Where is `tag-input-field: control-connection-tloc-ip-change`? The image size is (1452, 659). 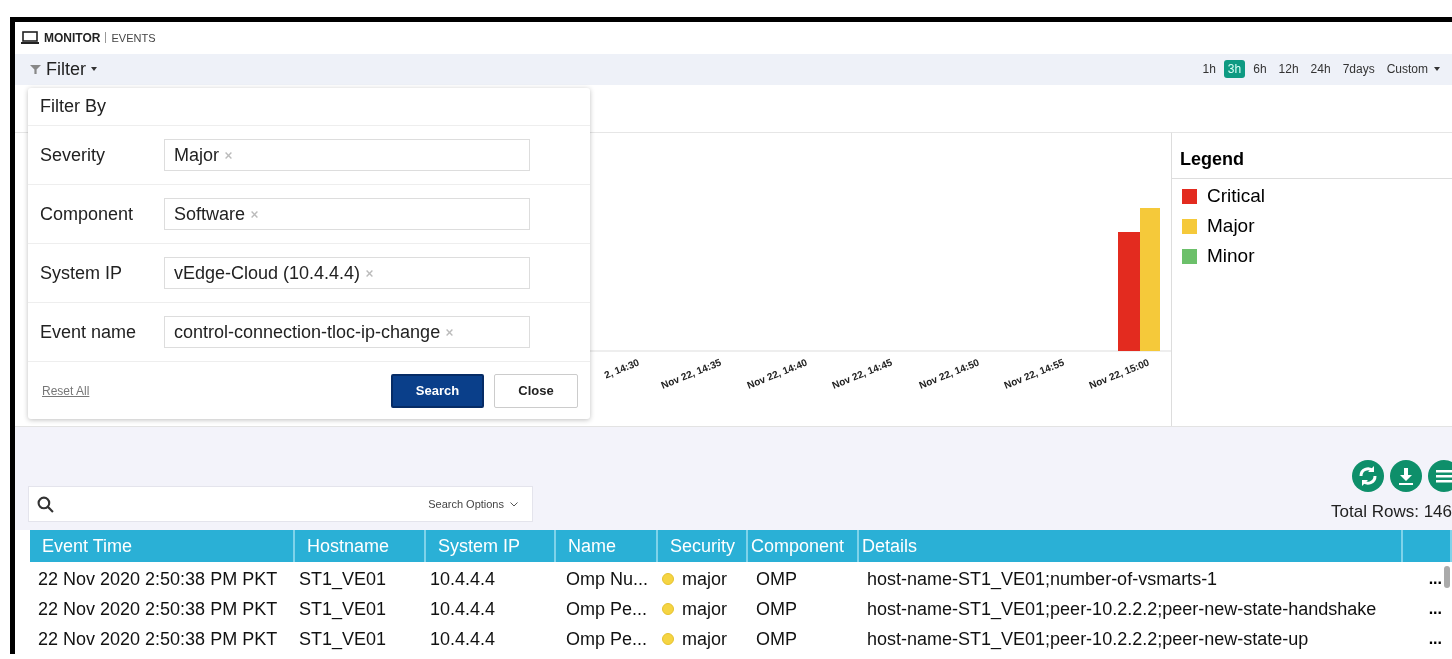 tag-input-field: control-connection-tloc-ip-change is located at coordinates (347, 332).